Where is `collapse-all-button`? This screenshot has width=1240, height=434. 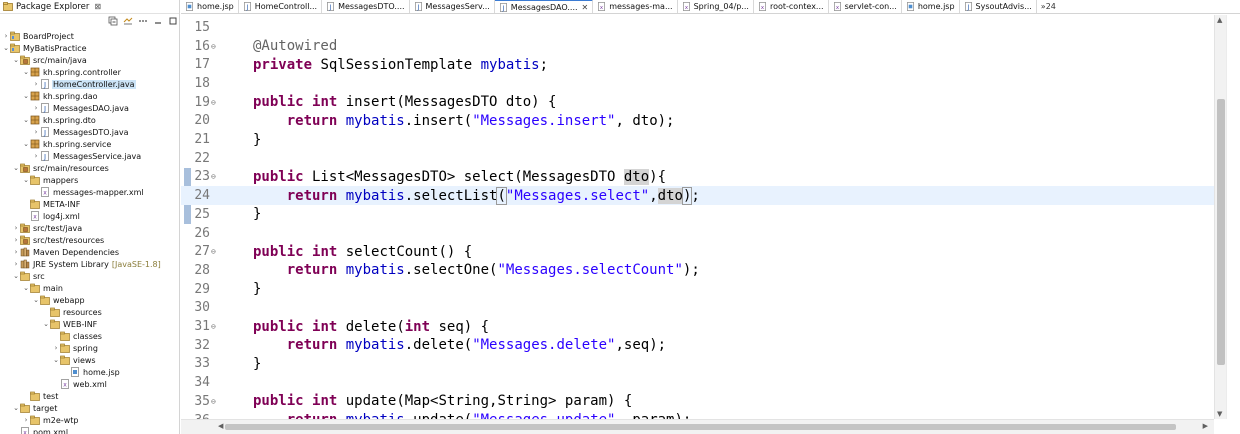 collapse-all-button is located at coordinates (113, 21).